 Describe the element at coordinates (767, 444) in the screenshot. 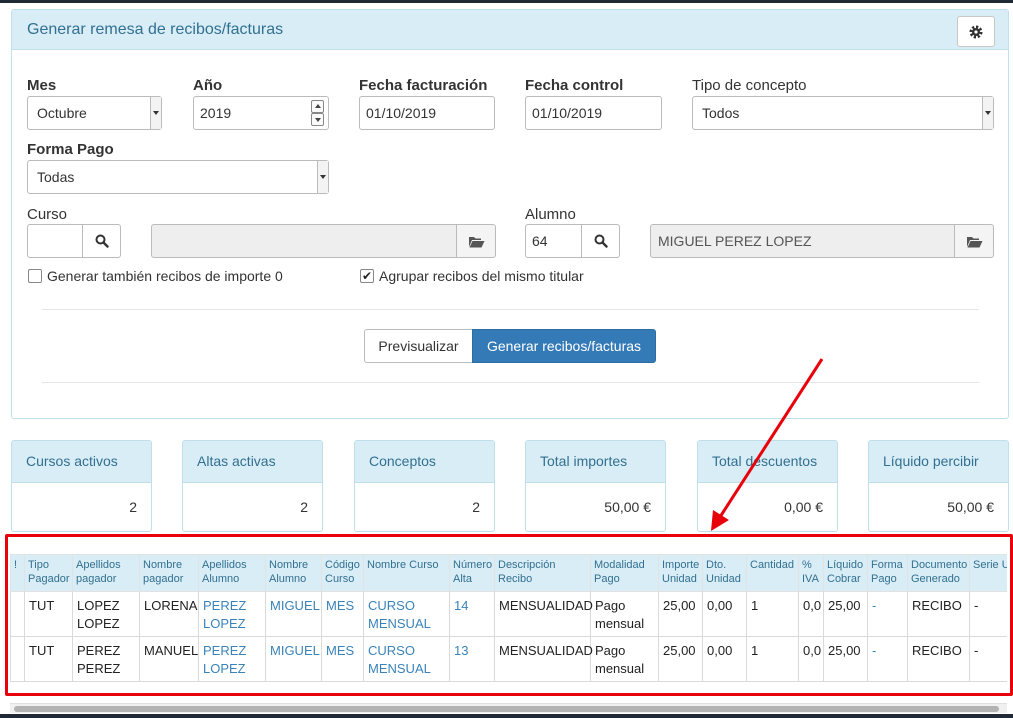

I see `annotation-arrow` at that location.